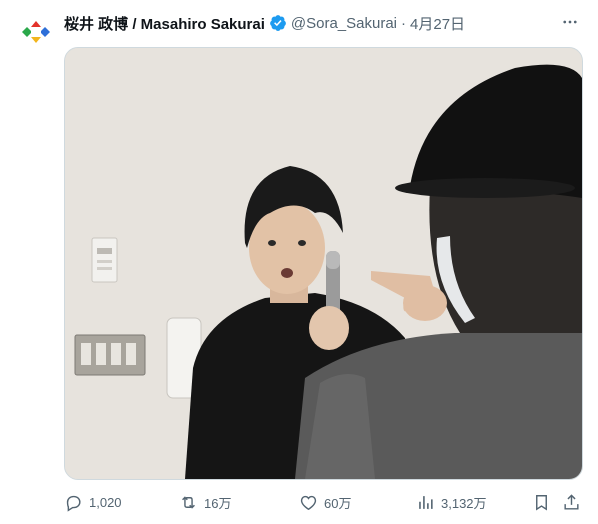 Image resolution: width=598 pixels, height=524 pixels. I want to click on avatar-logo-icon, so click(36, 32).